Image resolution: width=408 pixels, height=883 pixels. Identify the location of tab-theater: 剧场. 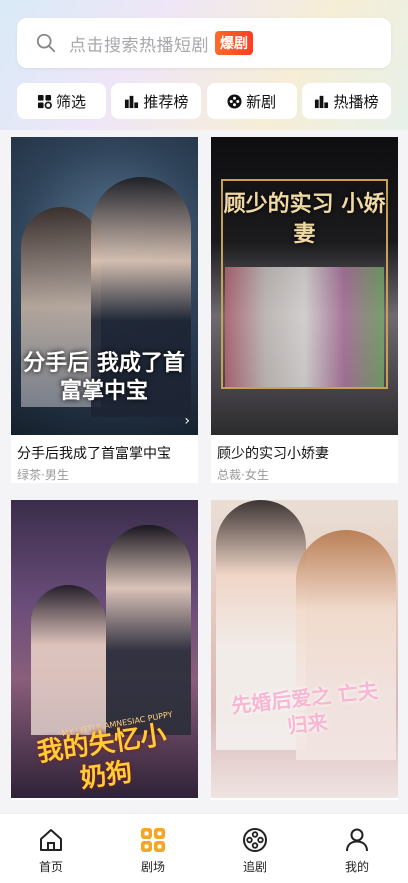
(153, 848).